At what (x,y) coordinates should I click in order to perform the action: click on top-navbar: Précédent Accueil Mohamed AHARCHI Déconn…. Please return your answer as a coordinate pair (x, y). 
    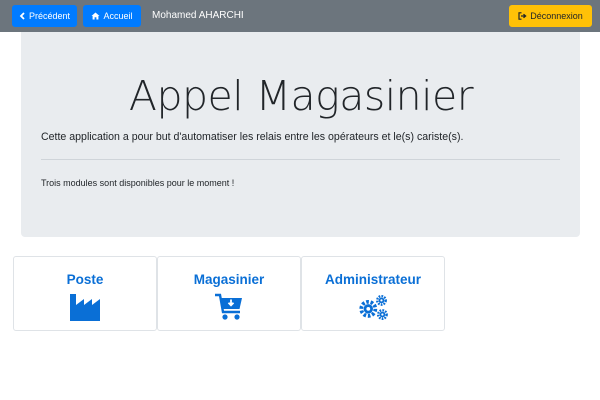
    Looking at the image, I should click on (300, 16).